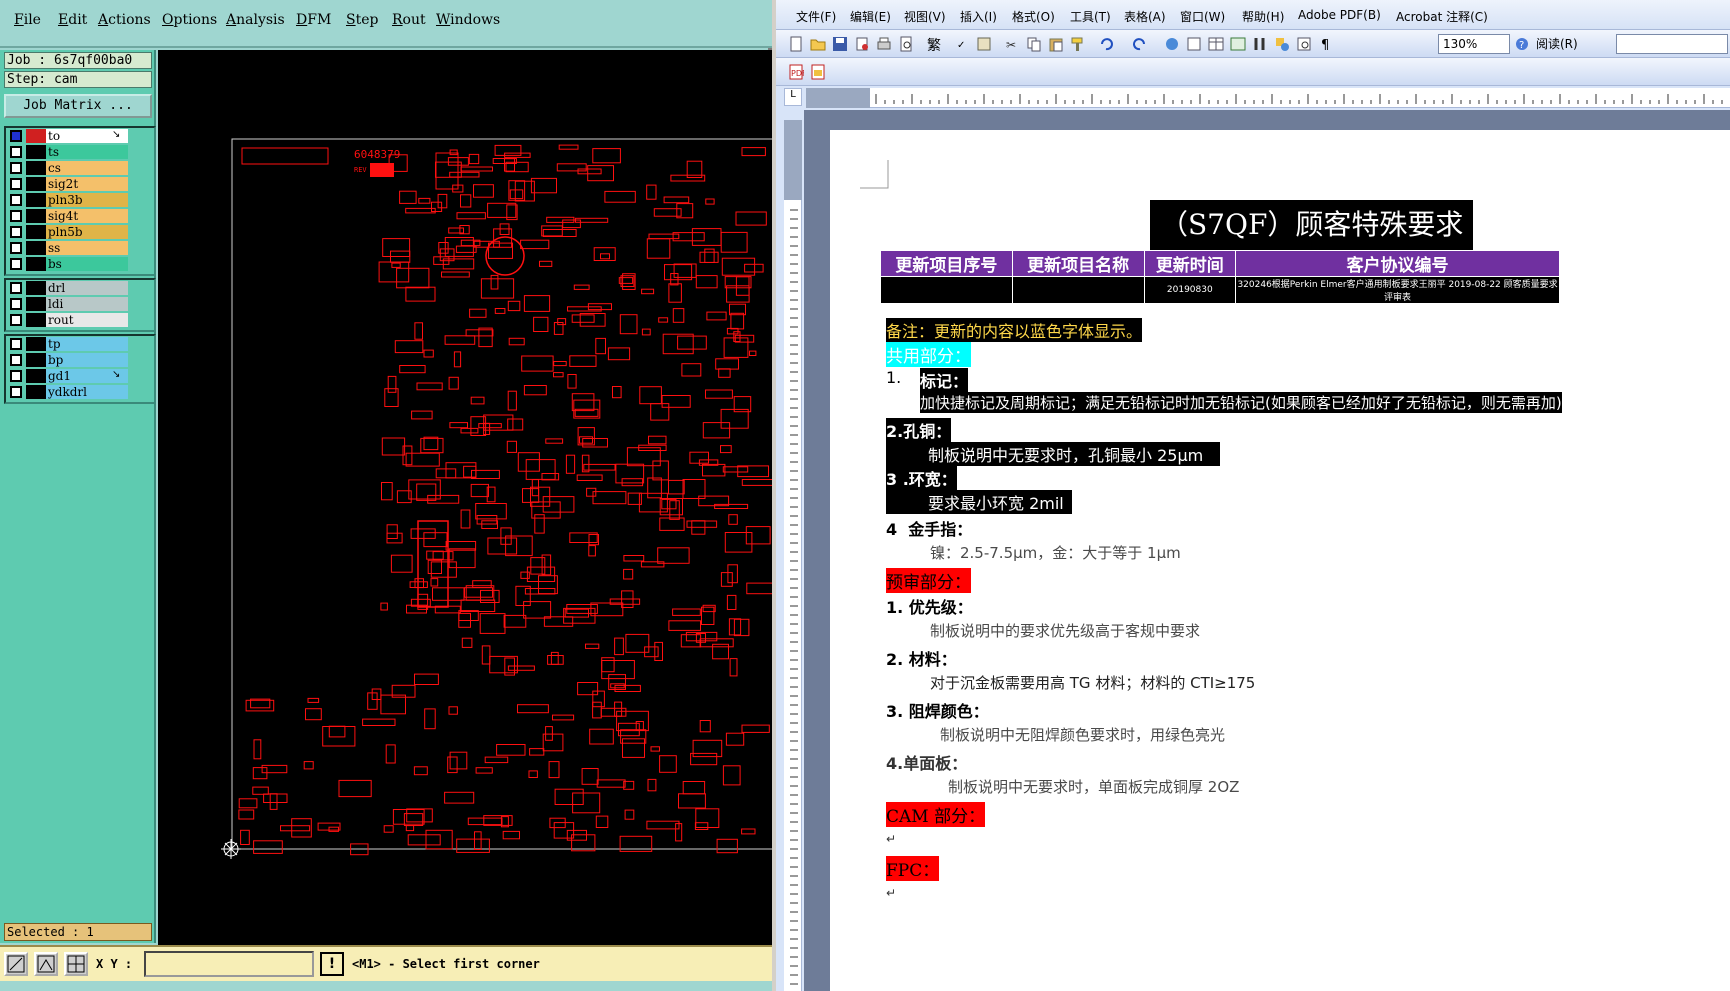 Image resolution: width=1730 pixels, height=991 pixels. Describe the element at coordinates (80, 136) in the screenshot. I see `layer-row-to: to ↘` at that location.